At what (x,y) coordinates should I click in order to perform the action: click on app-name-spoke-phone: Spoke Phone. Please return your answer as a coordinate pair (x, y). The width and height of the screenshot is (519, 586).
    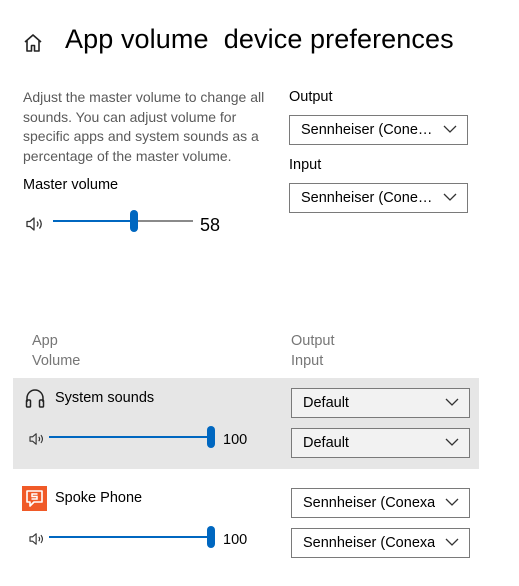
    Looking at the image, I should click on (99, 498).